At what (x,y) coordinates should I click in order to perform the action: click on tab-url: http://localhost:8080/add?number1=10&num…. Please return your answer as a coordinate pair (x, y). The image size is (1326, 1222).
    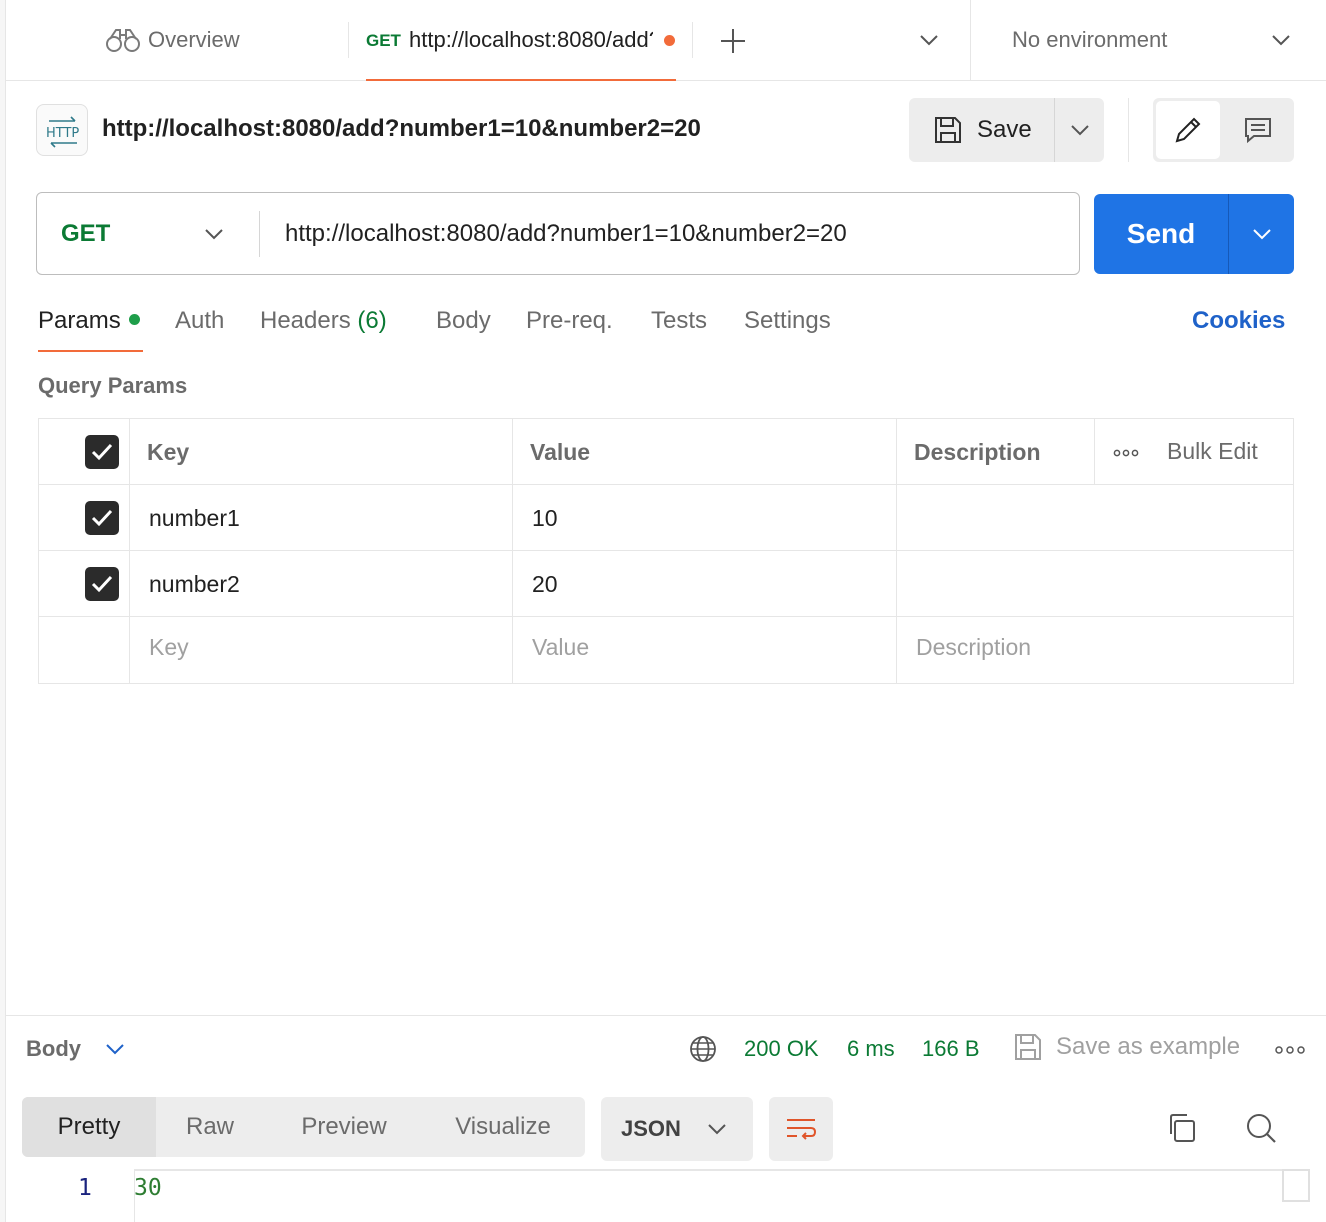
    Looking at the image, I should click on (531, 39).